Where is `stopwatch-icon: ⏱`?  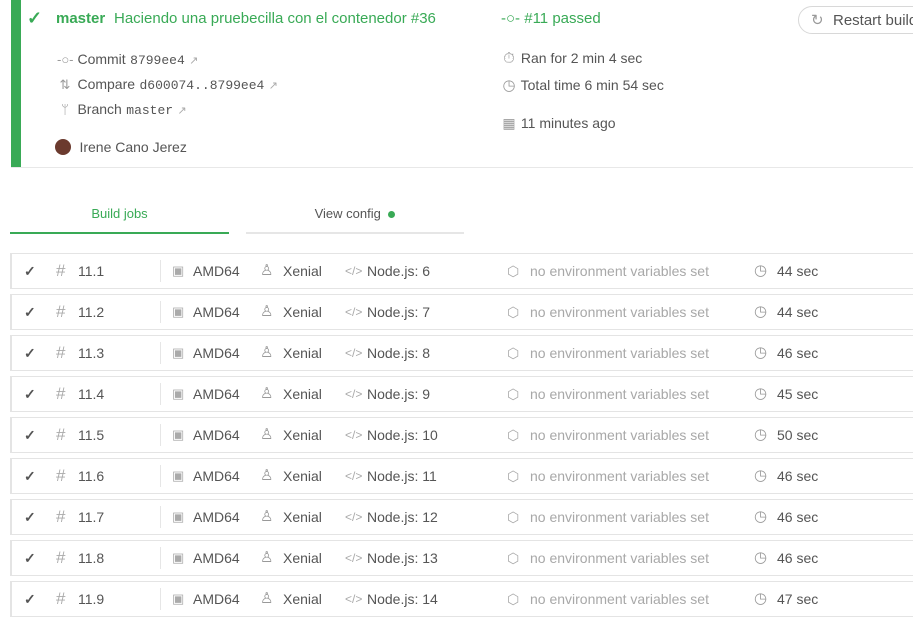
stopwatch-icon: ⏱ is located at coordinates (509, 58).